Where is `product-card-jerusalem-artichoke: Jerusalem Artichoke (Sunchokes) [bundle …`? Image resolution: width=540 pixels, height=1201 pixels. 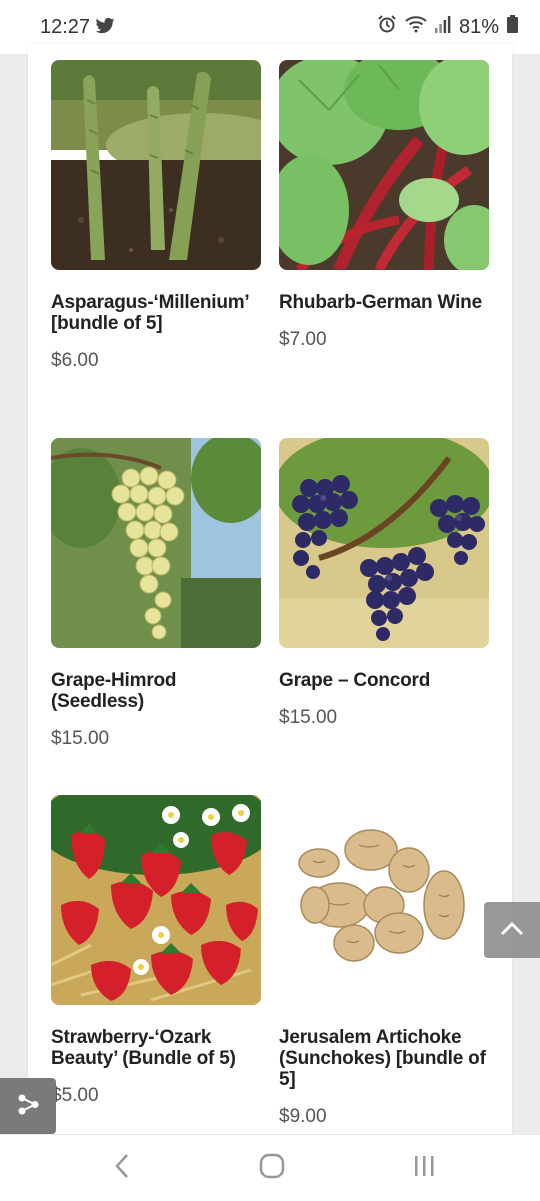
product-card-jerusalem-artichoke: Jerusalem Artichoke (Sunchokes) [bundle … is located at coordinates (384, 961).